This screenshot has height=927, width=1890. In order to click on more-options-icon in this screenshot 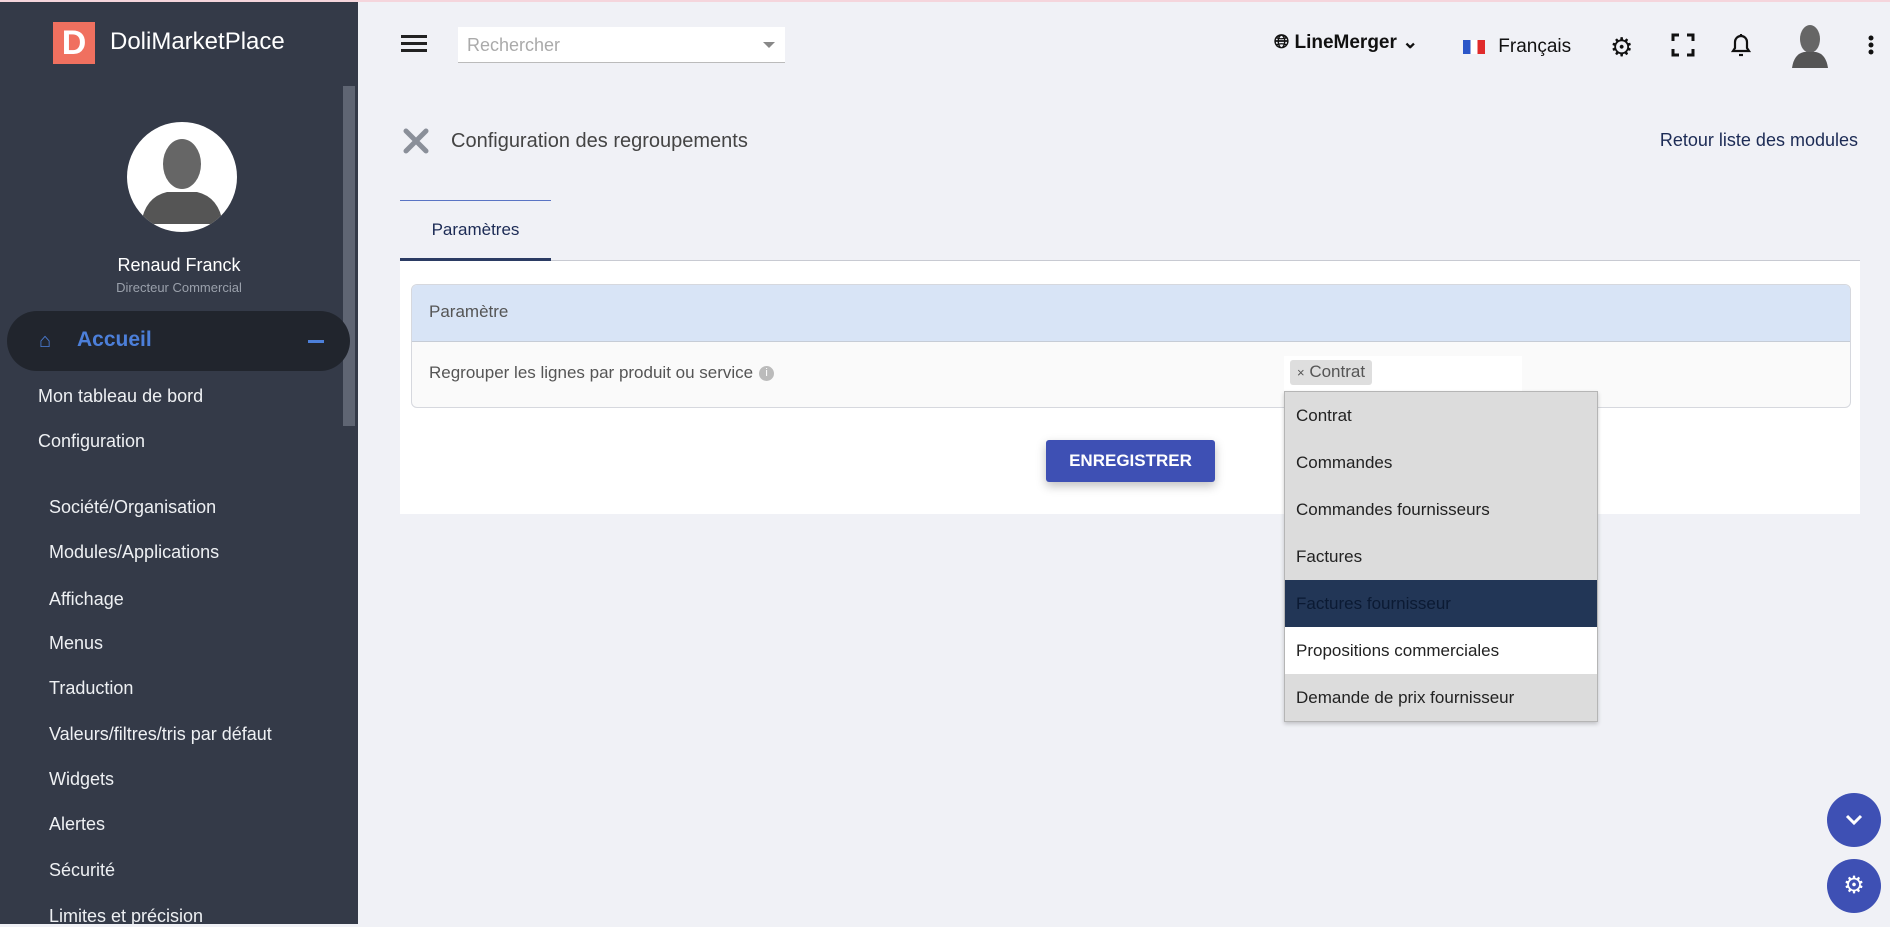, I will do `click(1871, 47)`.